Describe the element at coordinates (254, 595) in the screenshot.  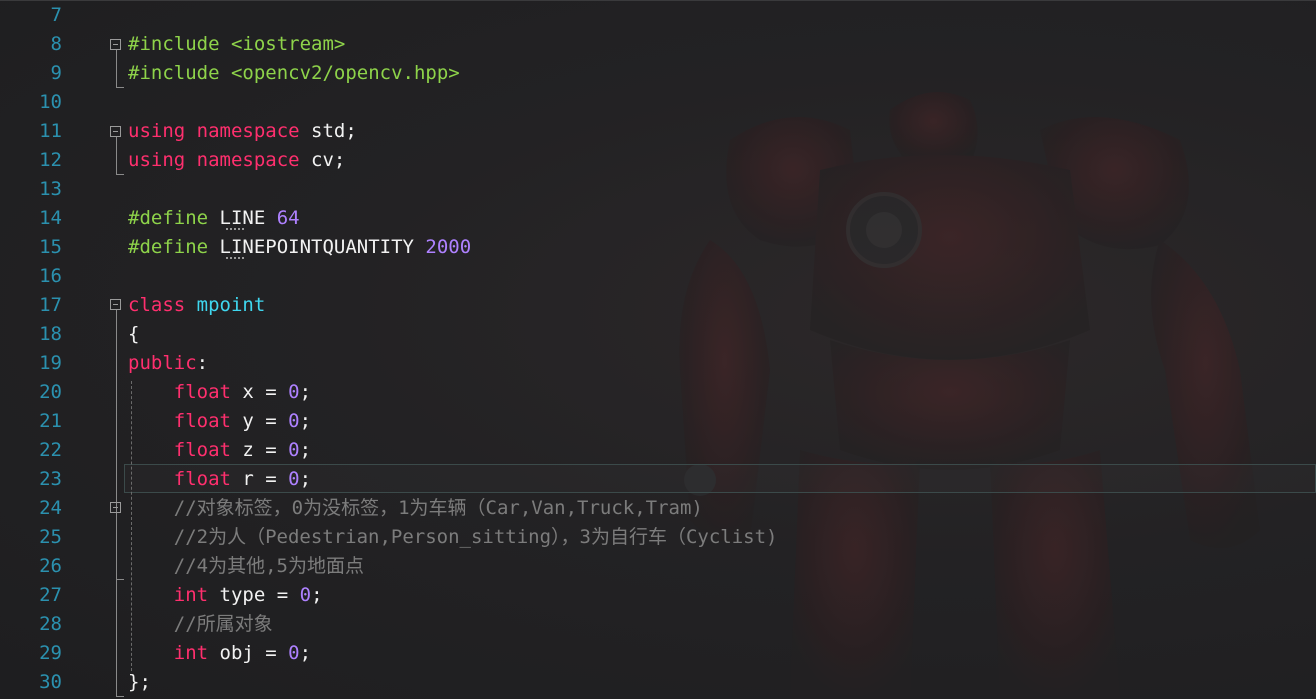
I see `code-token: type =` at that location.